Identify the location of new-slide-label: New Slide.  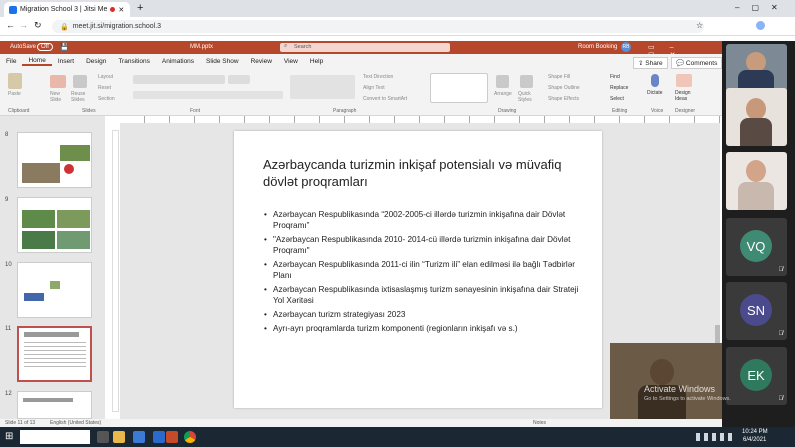
(56, 97).